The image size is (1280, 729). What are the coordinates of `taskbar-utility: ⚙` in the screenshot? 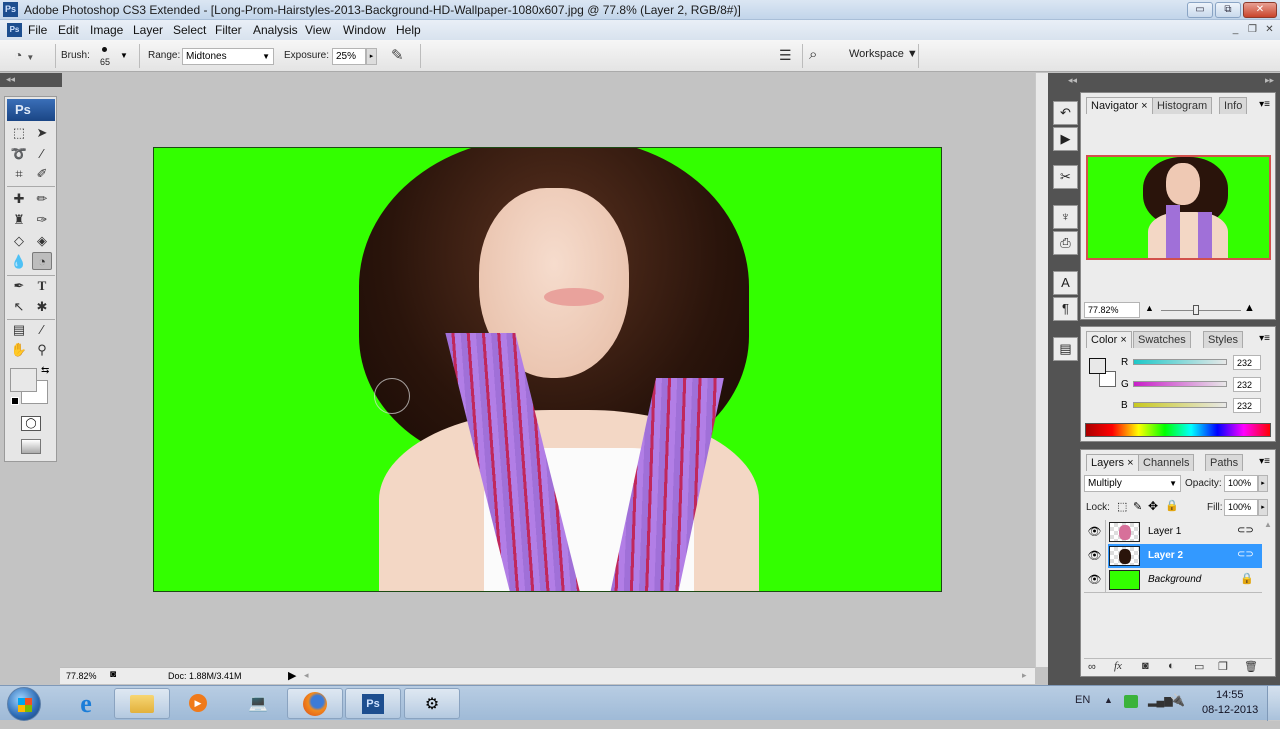 It's located at (432, 703).